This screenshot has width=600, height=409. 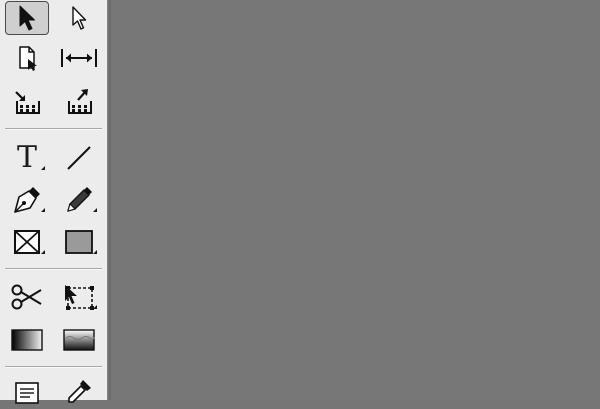 I want to click on type-icon: T, so click(x=26, y=157).